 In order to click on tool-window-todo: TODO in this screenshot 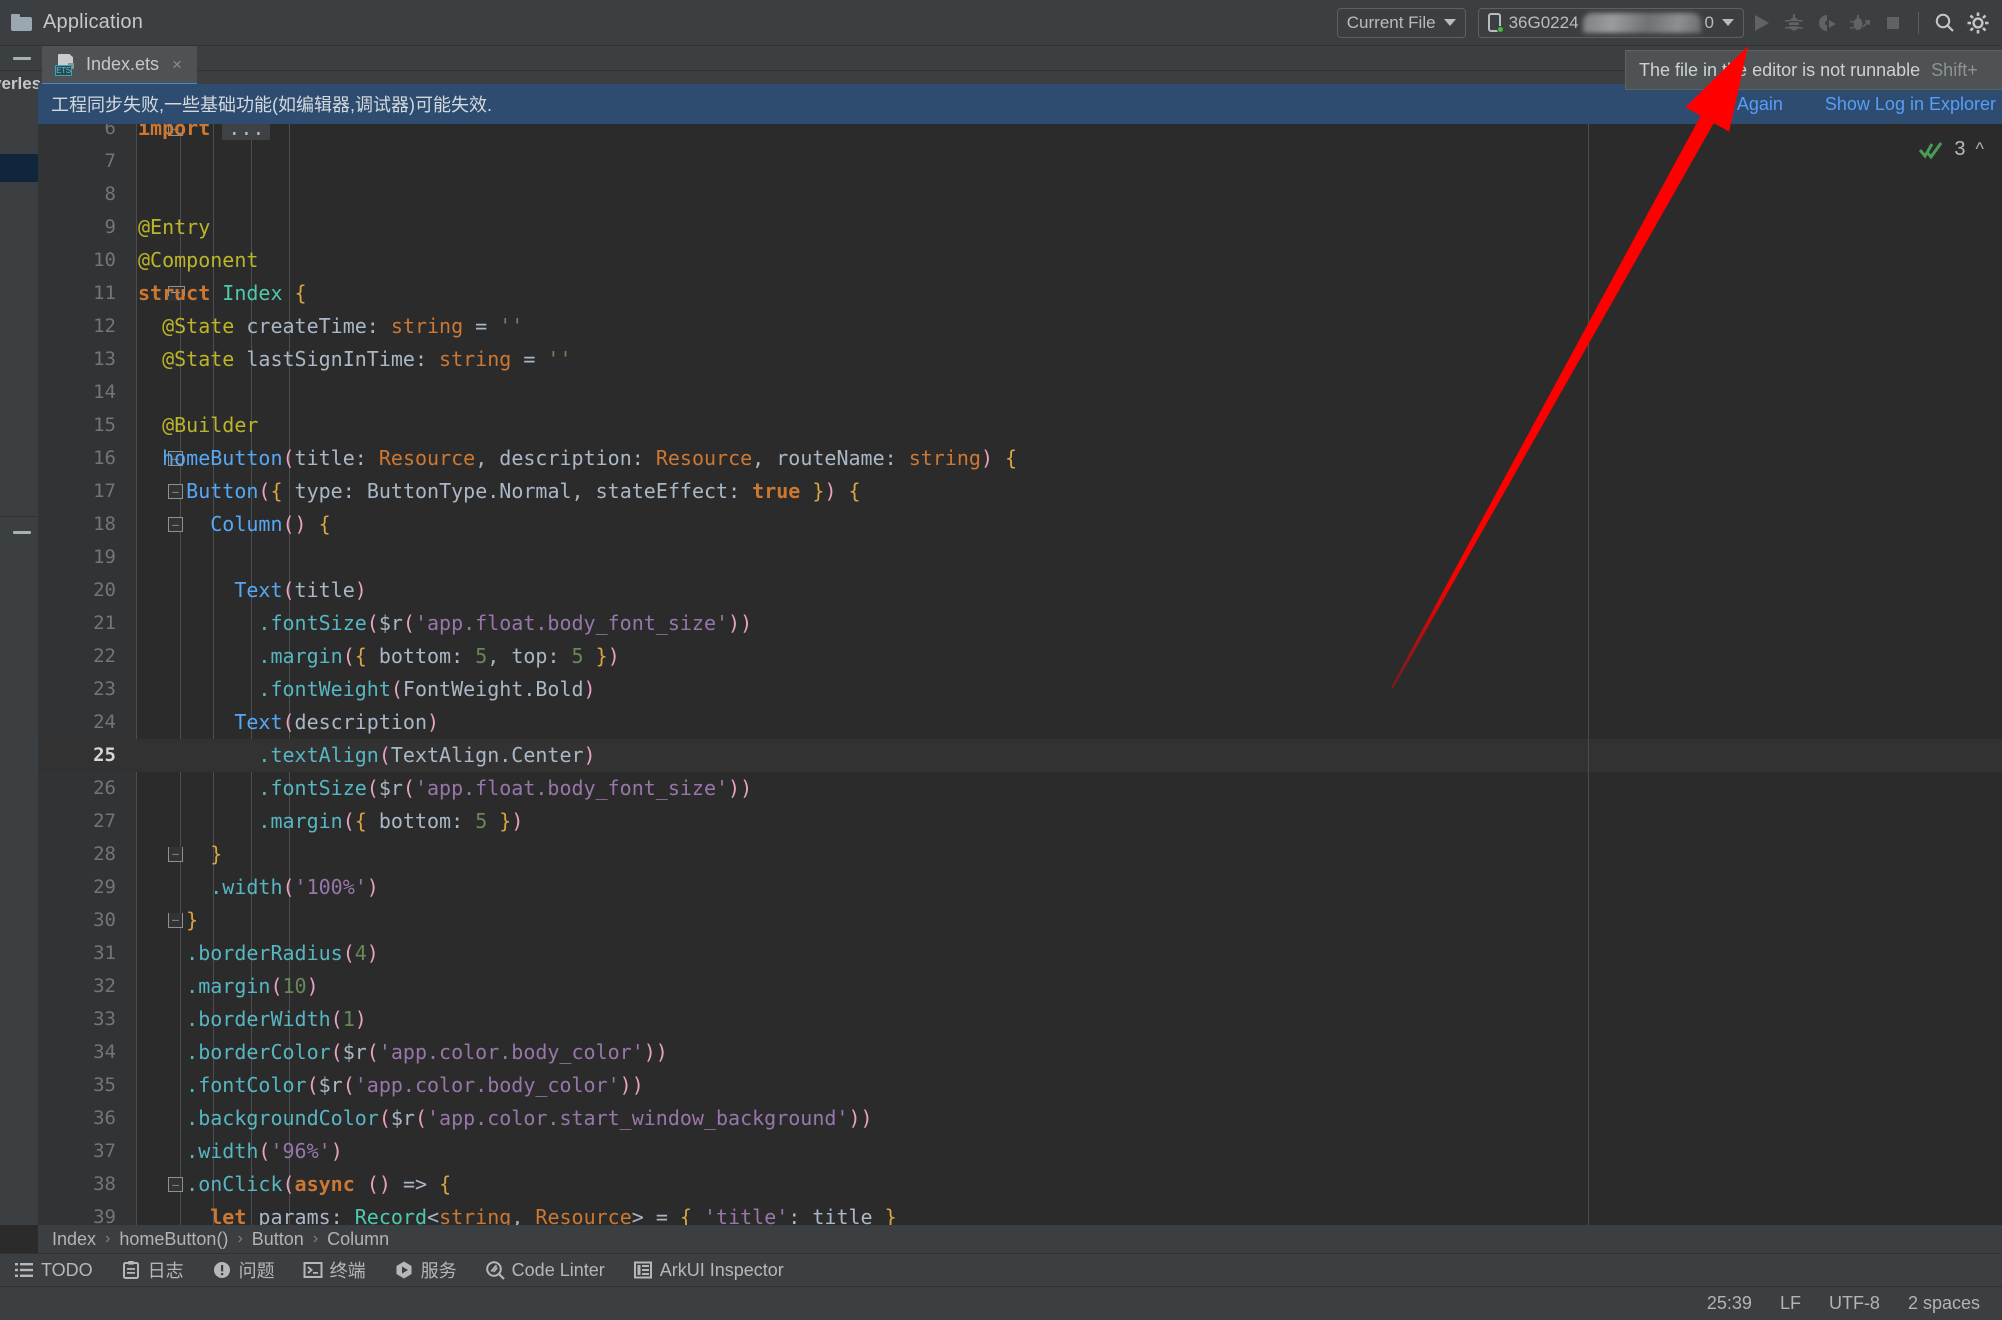, I will do `click(53, 1270)`.